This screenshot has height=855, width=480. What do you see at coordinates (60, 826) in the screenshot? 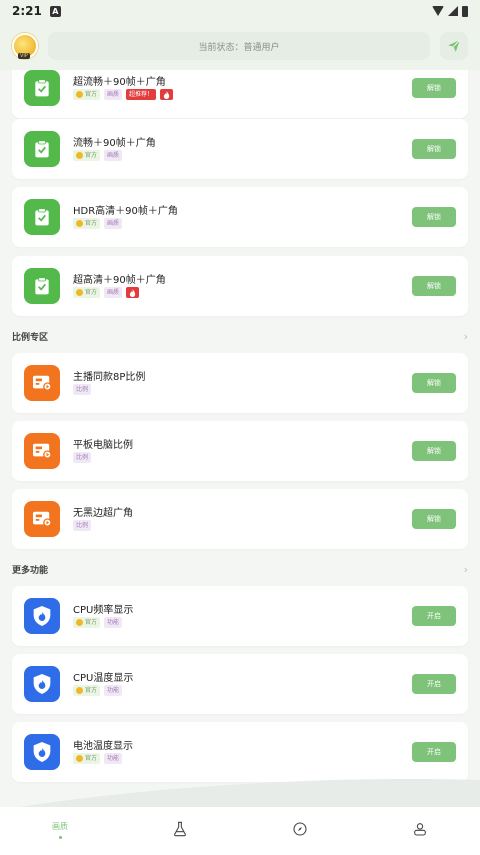
I see `nav-label: 画质` at bounding box center [60, 826].